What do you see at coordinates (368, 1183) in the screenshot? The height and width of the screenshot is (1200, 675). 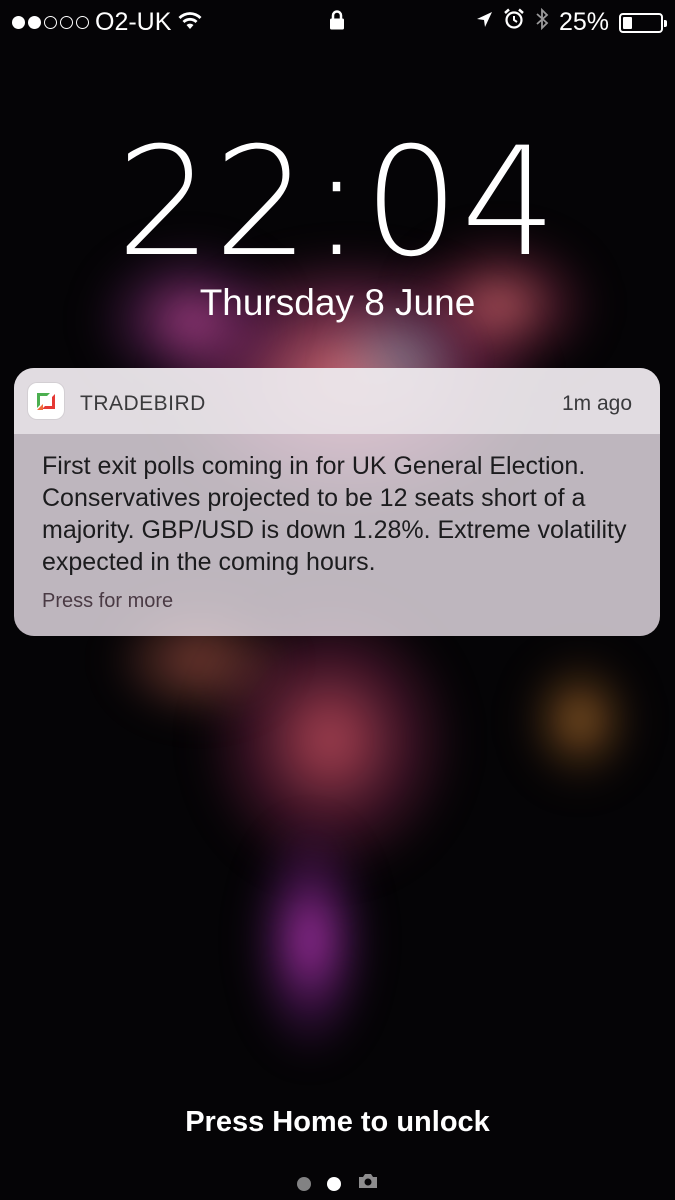 I see `camera-icon` at bounding box center [368, 1183].